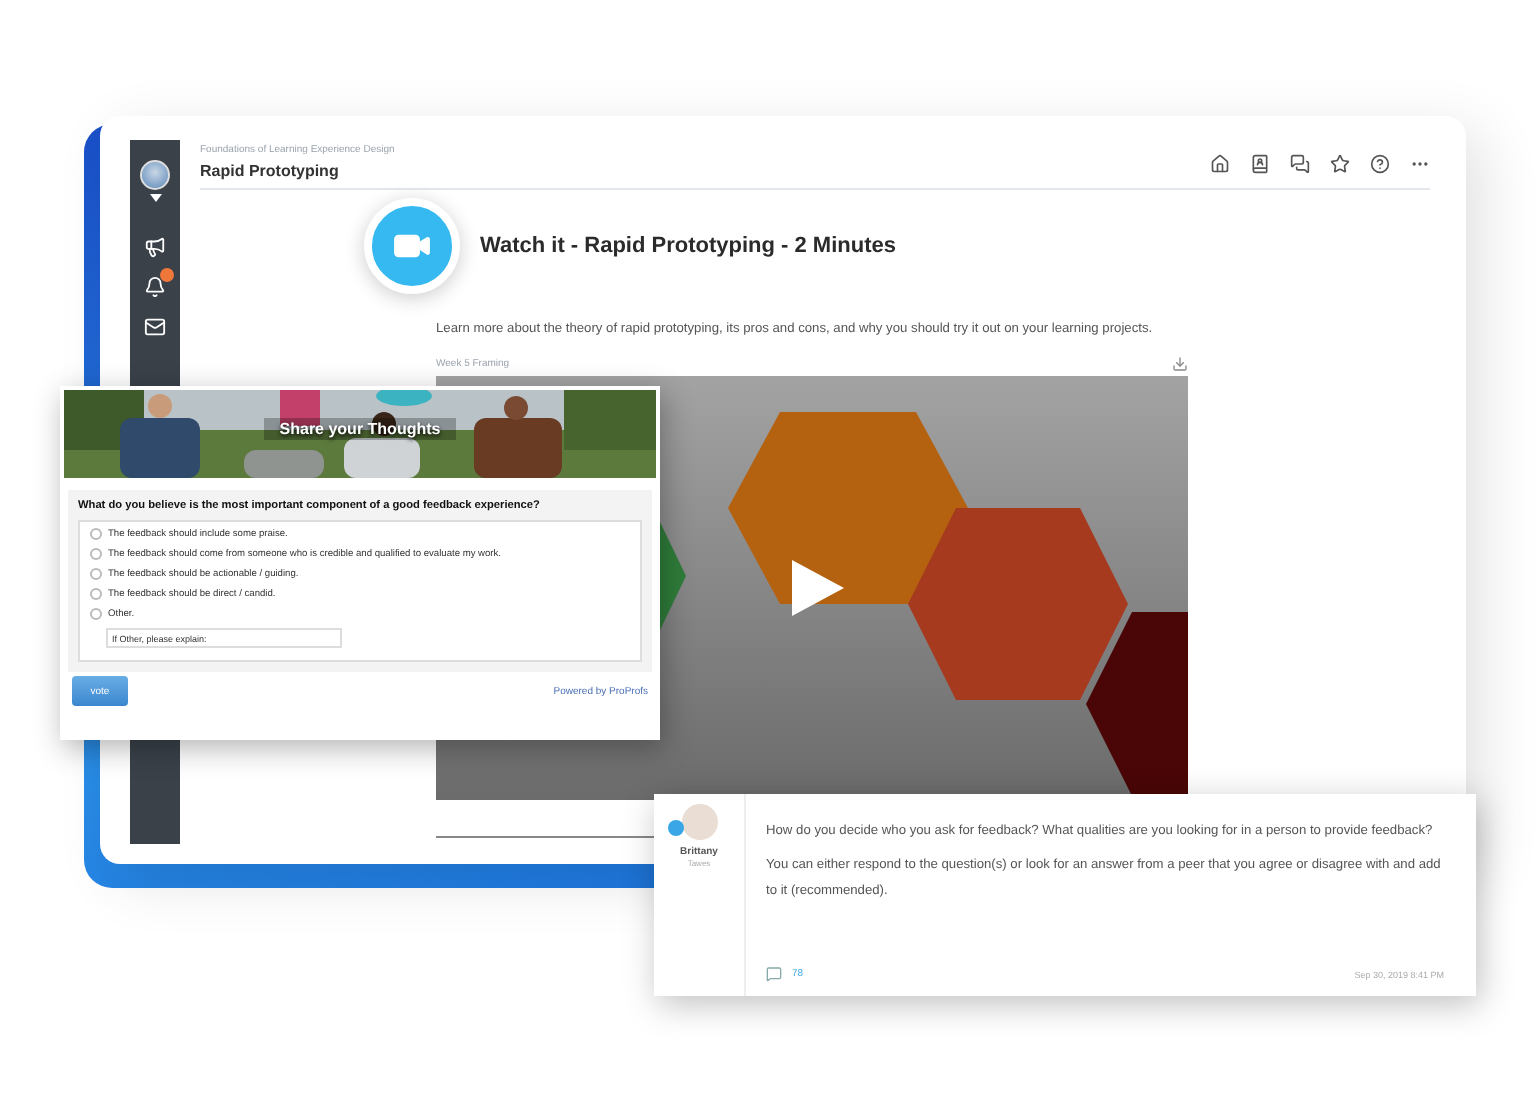  Describe the element at coordinates (270, 171) in the screenshot. I see `page-title: Rapid Prototyping` at that location.